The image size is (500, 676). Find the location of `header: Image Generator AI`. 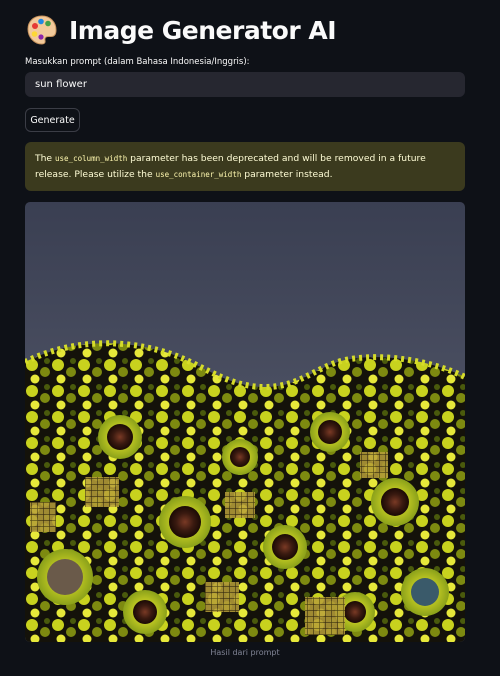

header: Image Generator AI is located at coordinates (181, 30).